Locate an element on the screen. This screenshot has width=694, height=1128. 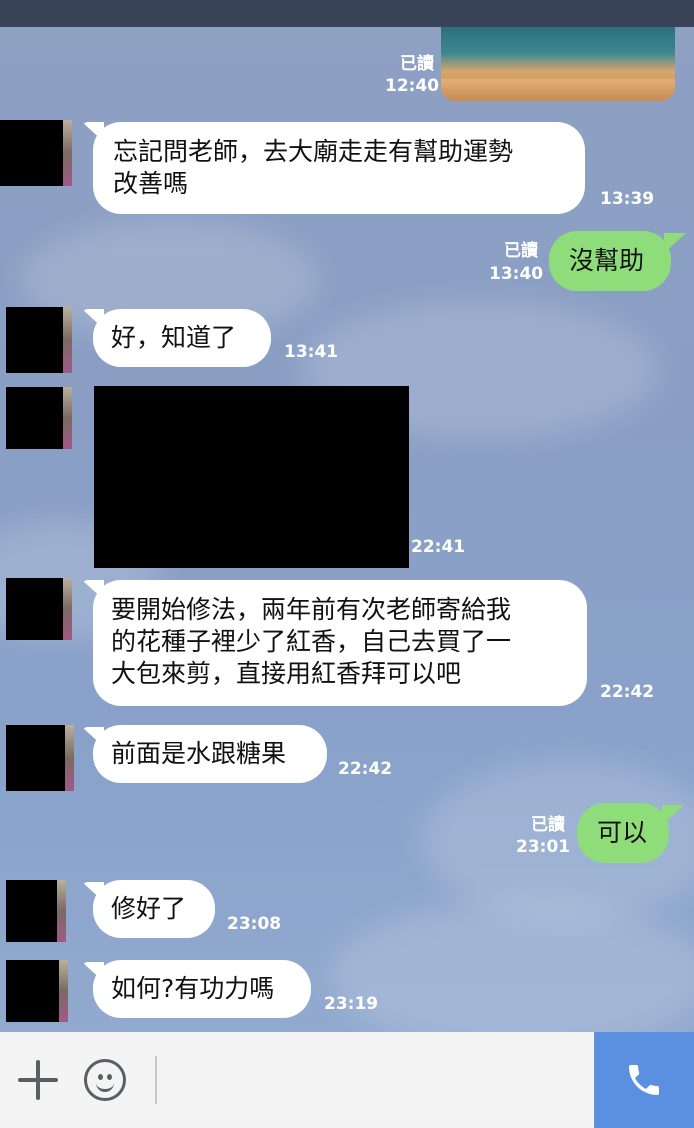
message-input-bar is located at coordinates (347, 1080).